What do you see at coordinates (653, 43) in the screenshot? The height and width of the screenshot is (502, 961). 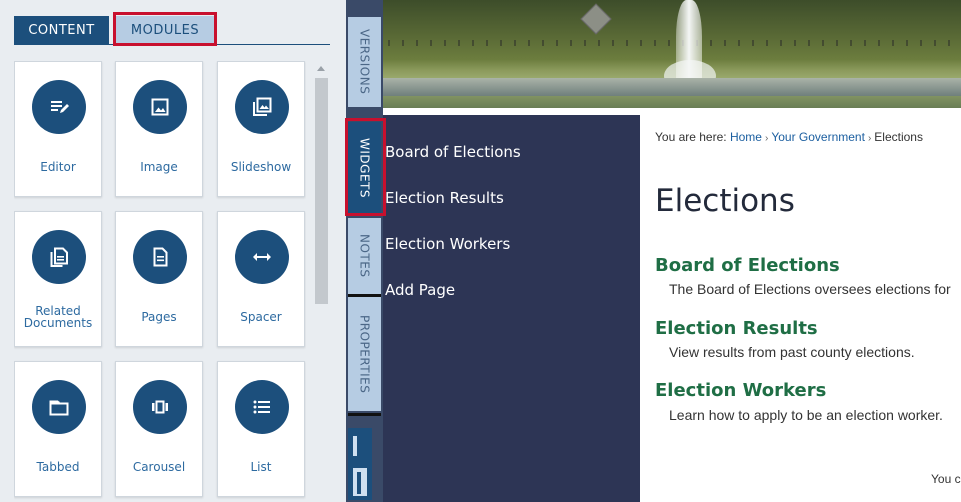 I see `fence-decoration` at bounding box center [653, 43].